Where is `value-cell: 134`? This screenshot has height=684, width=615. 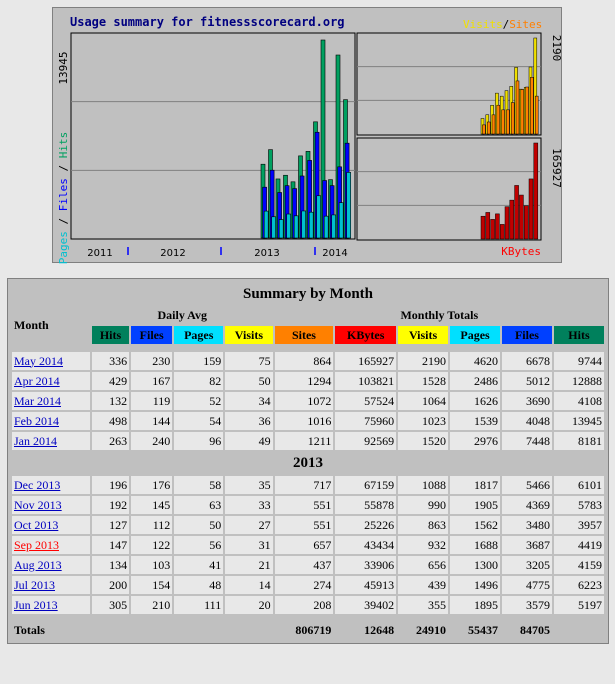
value-cell: 134 is located at coordinates (110, 565).